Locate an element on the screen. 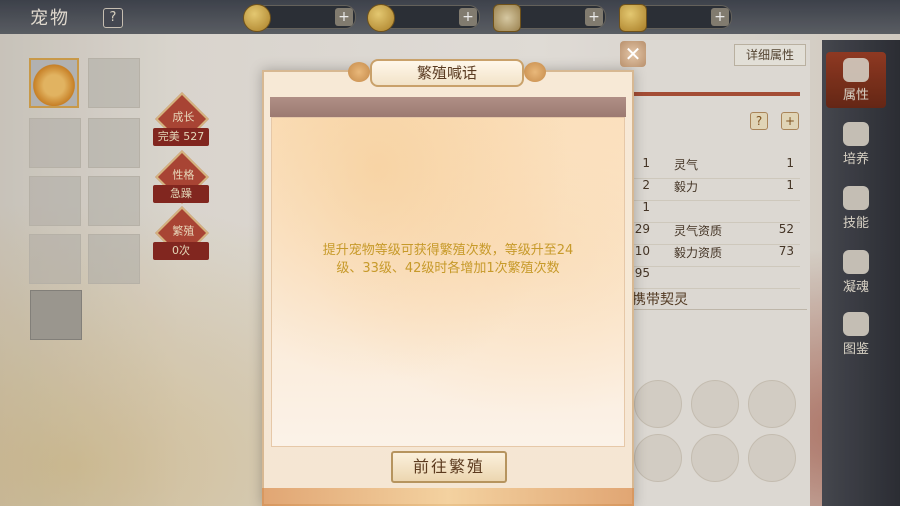  dialog-bottom-ornament is located at coordinates (448, 497).